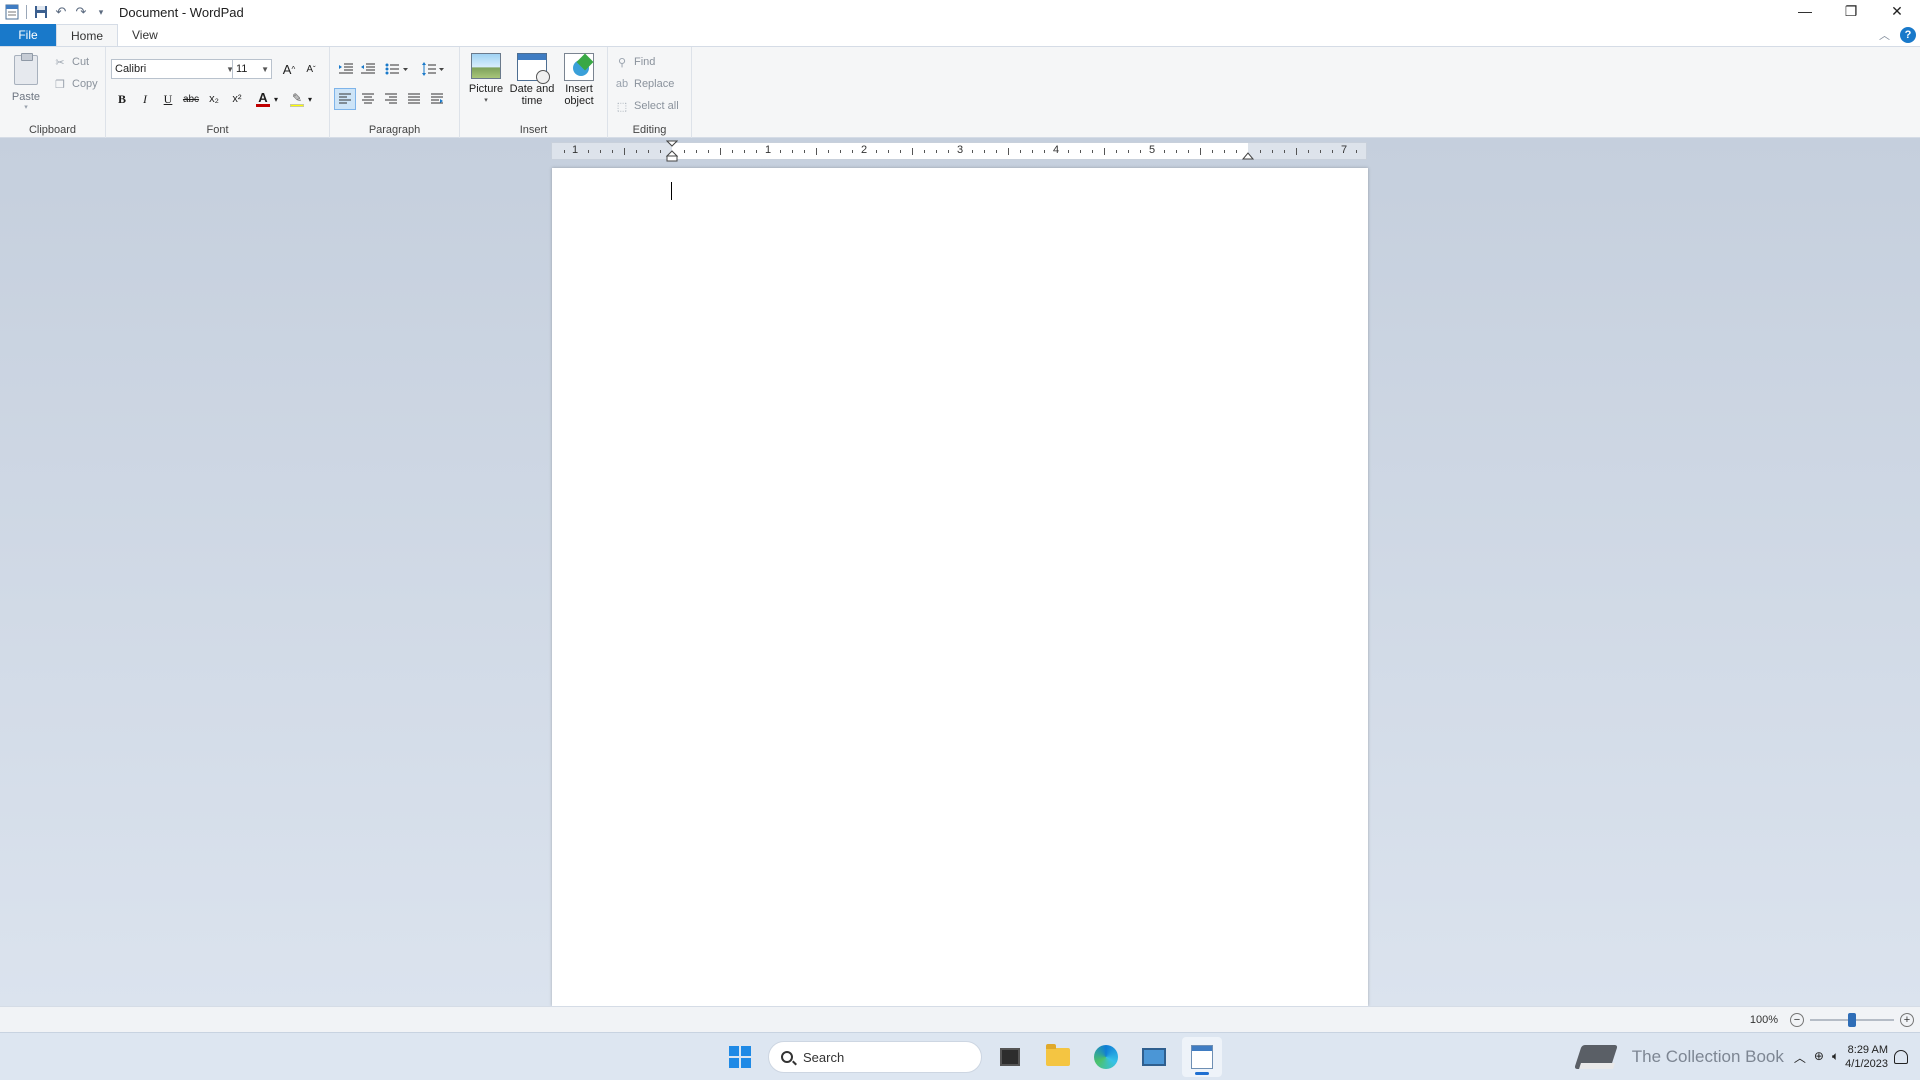 Image resolution: width=1920 pixels, height=1080 pixels. I want to click on folder-icon, so click(1058, 1055).